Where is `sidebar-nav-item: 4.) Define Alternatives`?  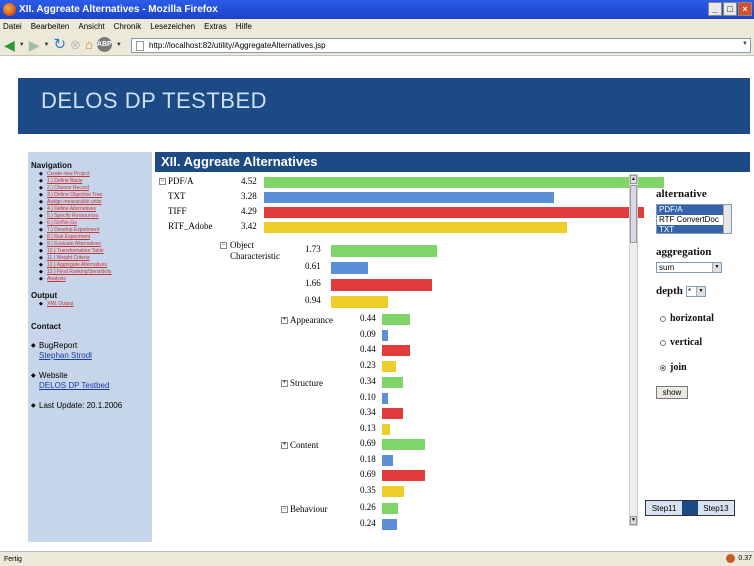 sidebar-nav-item: 4.) Define Alternatives is located at coordinates (94, 209).